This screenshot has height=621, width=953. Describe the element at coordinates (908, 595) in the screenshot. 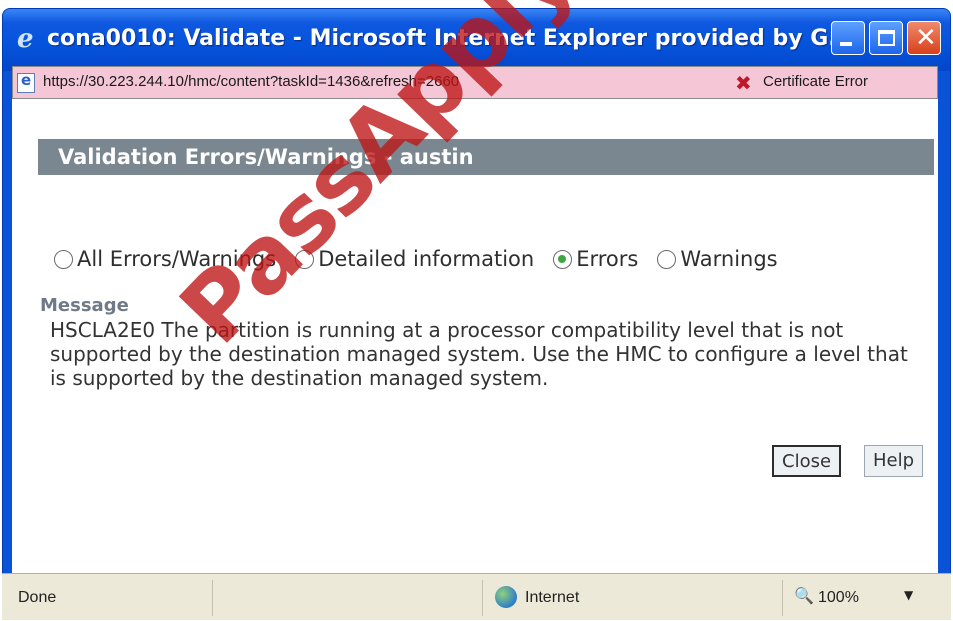

I see `chevron-down-icon: ▼` at that location.